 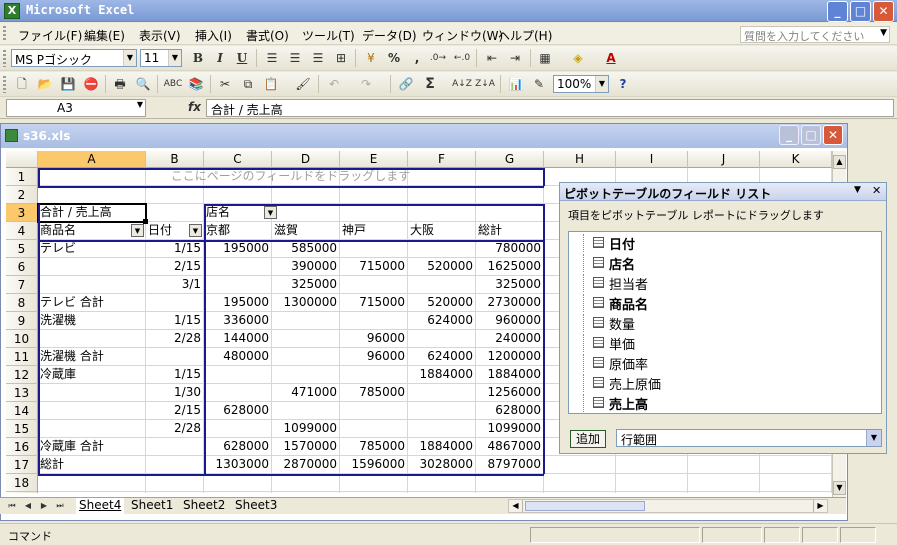 What do you see at coordinates (615, 303) in the screenshot?
I see `field-item-product: 商品名` at bounding box center [615, 303].